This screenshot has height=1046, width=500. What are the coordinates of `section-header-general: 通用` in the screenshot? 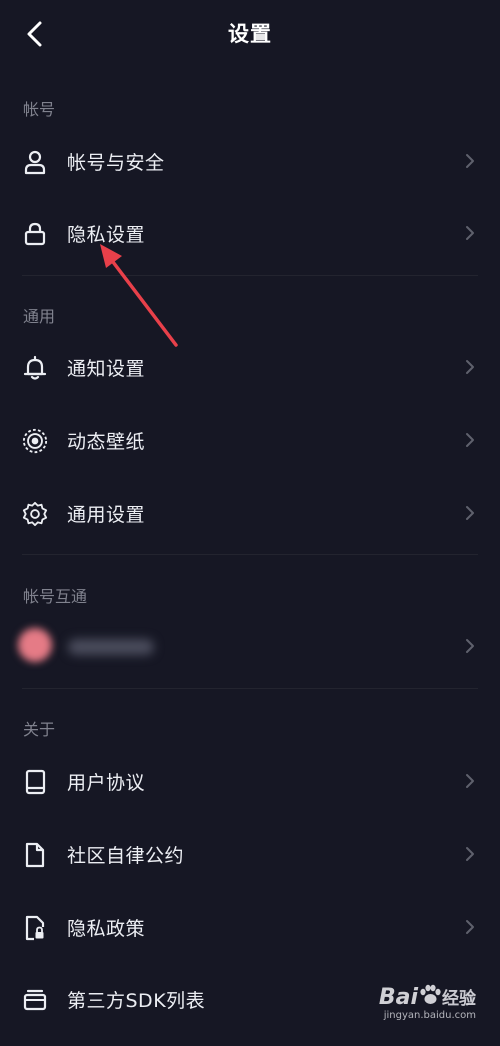 It's located at (39, 316).